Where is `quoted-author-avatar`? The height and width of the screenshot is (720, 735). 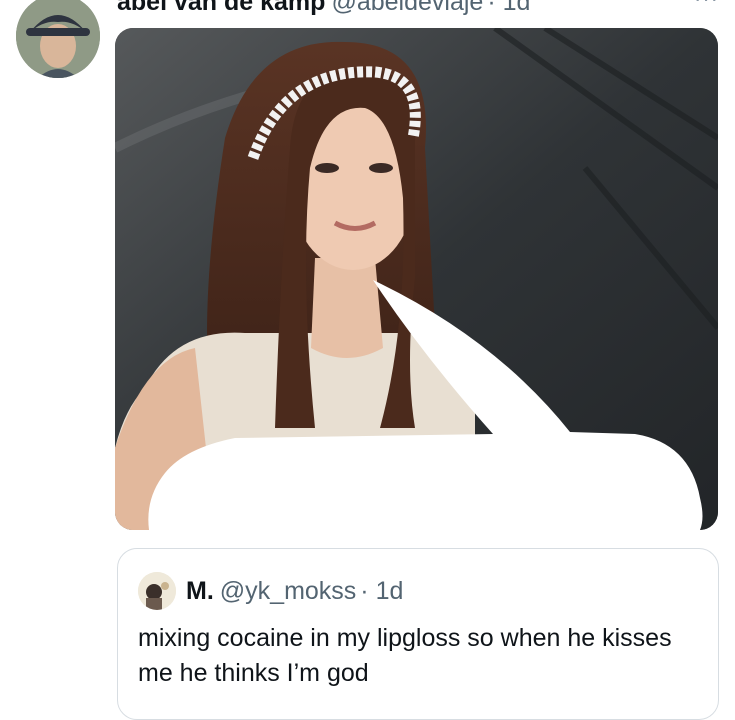 quoted-author-avatar is located at coordinates (157, 591).